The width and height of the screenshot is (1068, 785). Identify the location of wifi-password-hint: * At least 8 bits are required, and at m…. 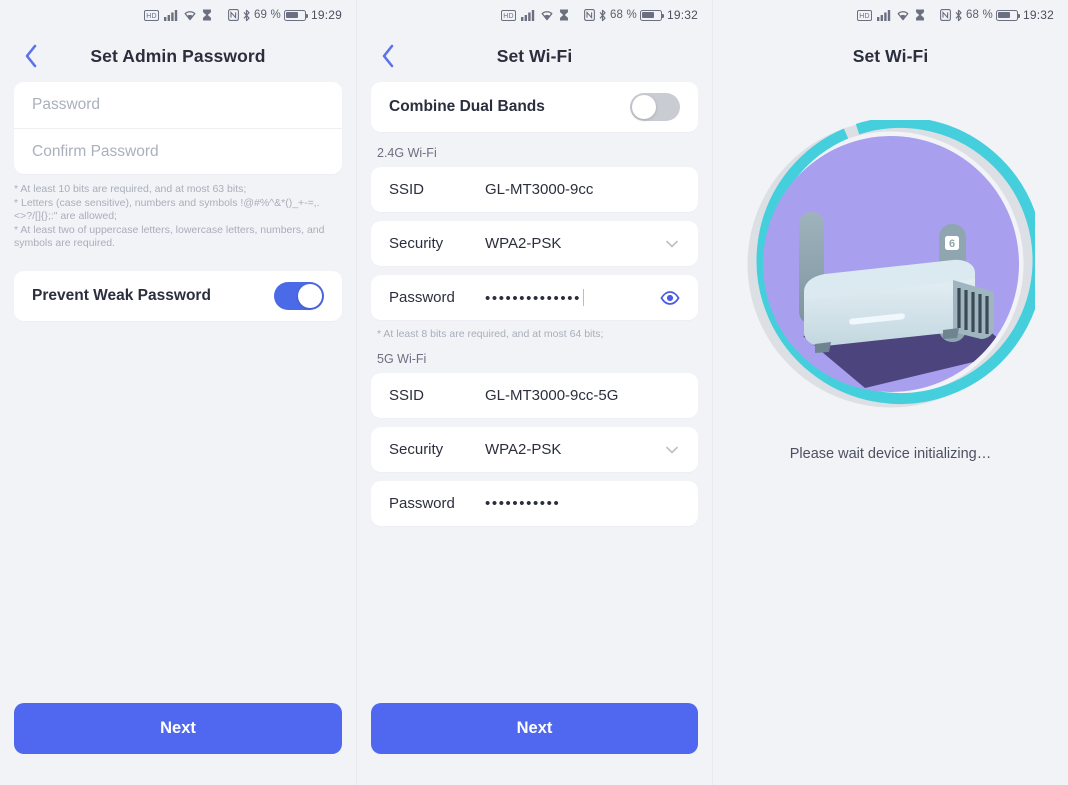
(490, 334).